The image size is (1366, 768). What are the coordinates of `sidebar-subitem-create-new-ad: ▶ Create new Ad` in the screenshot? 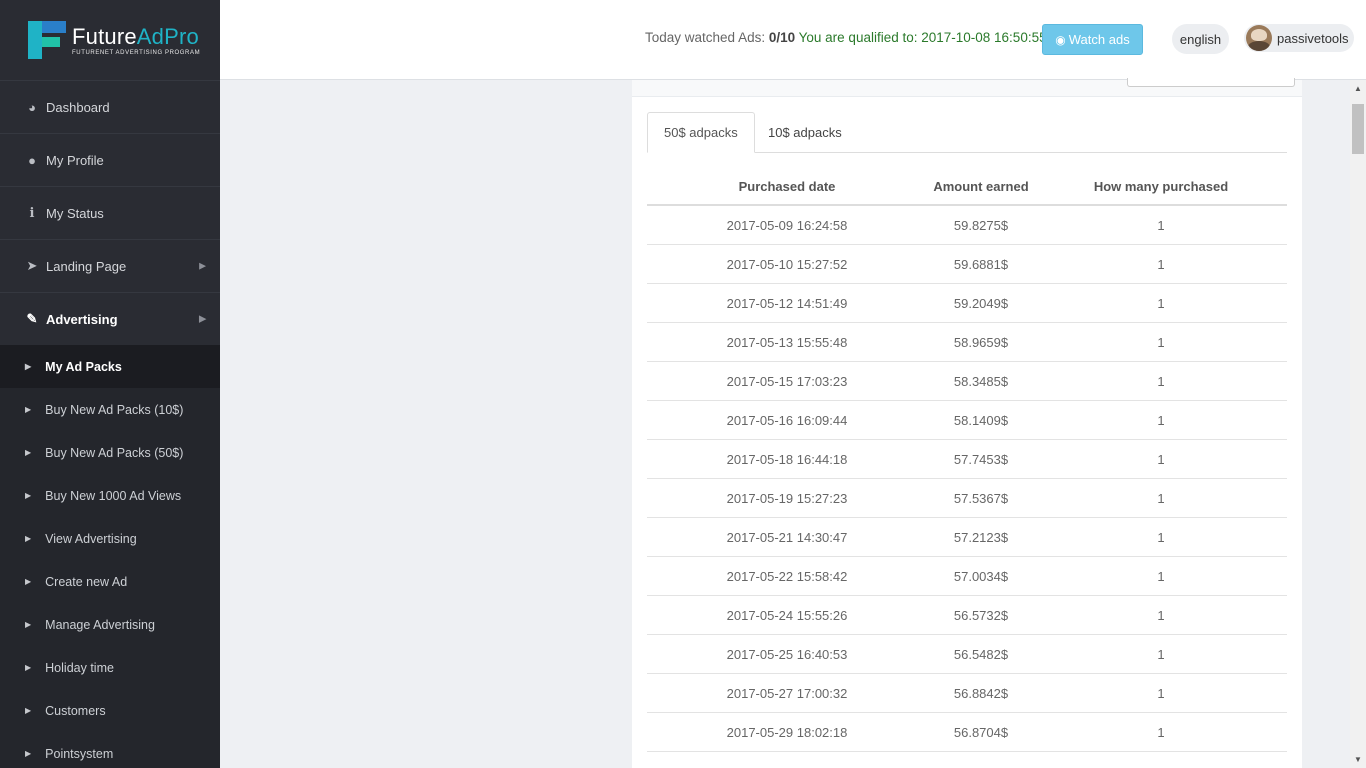 It's located at (110, 581).